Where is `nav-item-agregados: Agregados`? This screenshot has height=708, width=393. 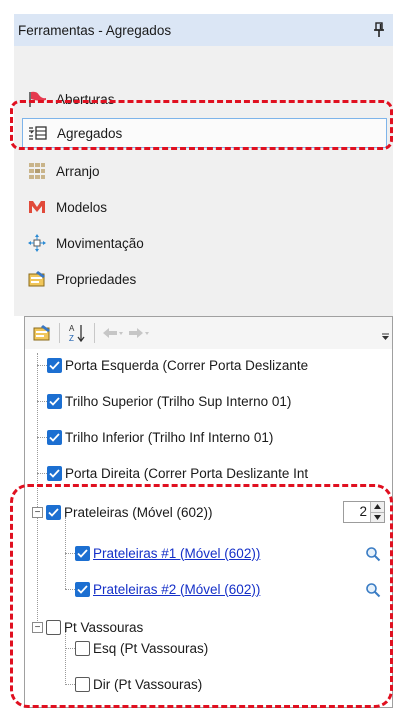
nav-item-agregados: Agregados is located at coordinates (204, 133).